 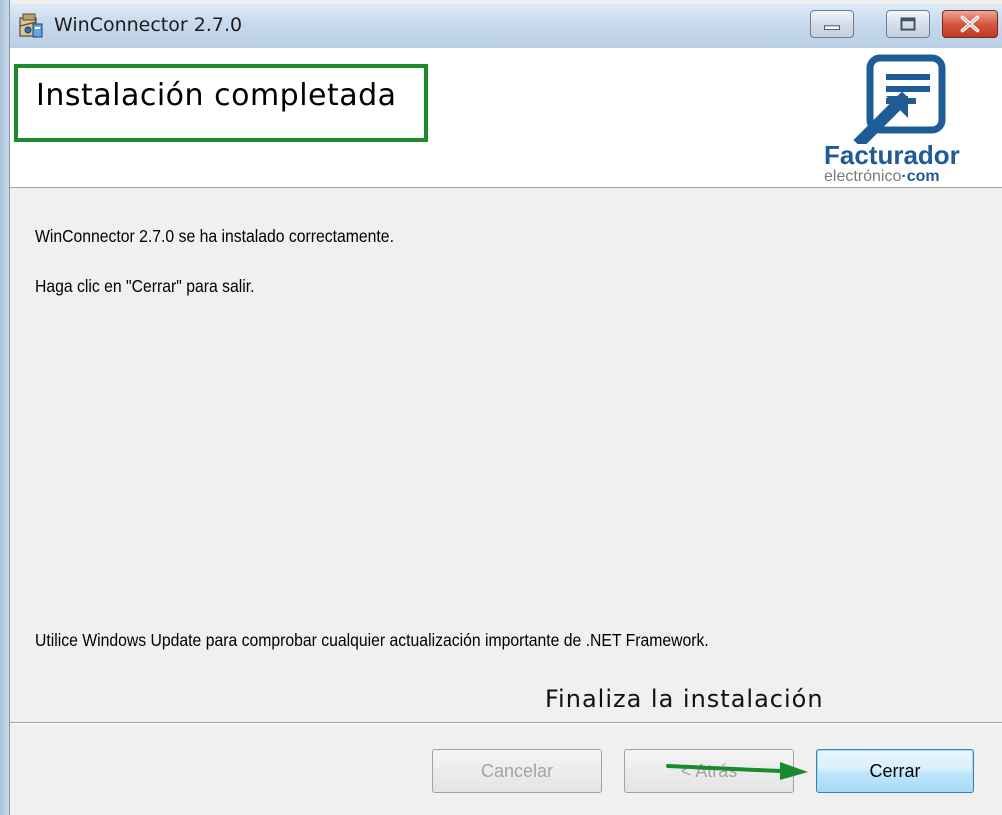 I want to click on minimize-button, so click(x=832, y=24).